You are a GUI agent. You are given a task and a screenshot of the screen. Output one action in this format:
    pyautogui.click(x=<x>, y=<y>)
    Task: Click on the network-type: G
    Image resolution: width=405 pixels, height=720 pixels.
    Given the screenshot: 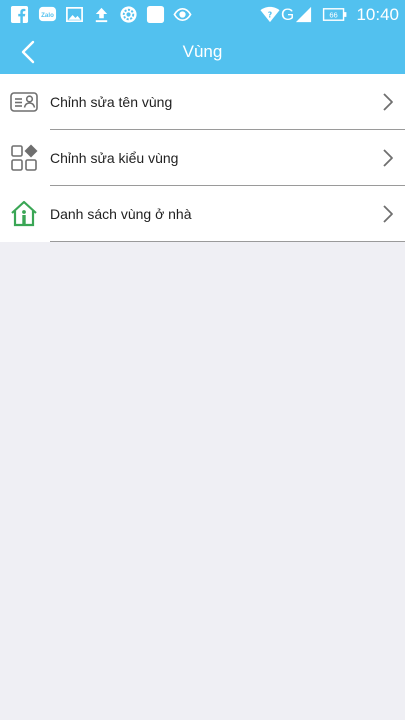 What is the action you would take?
    pyautogui.click(x=288, y=14)
    